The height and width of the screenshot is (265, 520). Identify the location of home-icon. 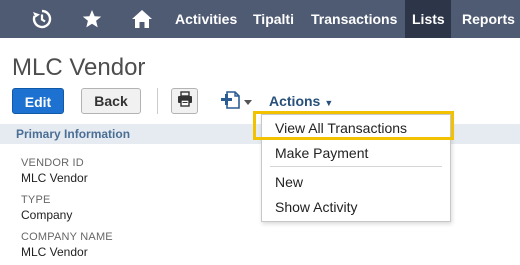
(142, 19).